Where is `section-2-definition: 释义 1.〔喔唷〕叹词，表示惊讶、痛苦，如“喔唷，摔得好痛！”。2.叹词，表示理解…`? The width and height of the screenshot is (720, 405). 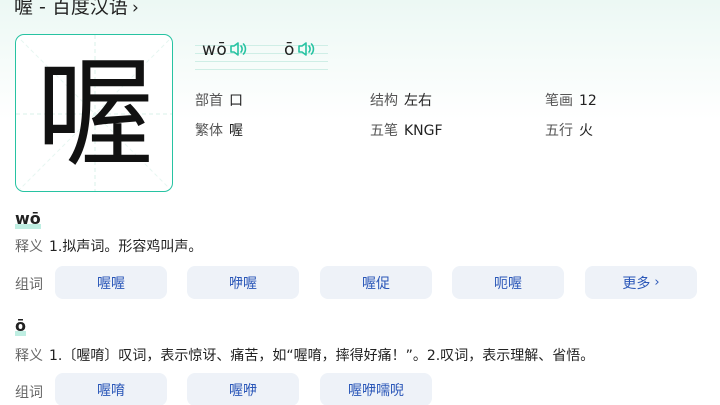 section-2-definition: 释义 1.〔喔唷〕叹词，表示惊讶、痛苦，如“喔唷，摔得好痛！”。2.叹词，表示理解… is located at coordinates (304, 355).